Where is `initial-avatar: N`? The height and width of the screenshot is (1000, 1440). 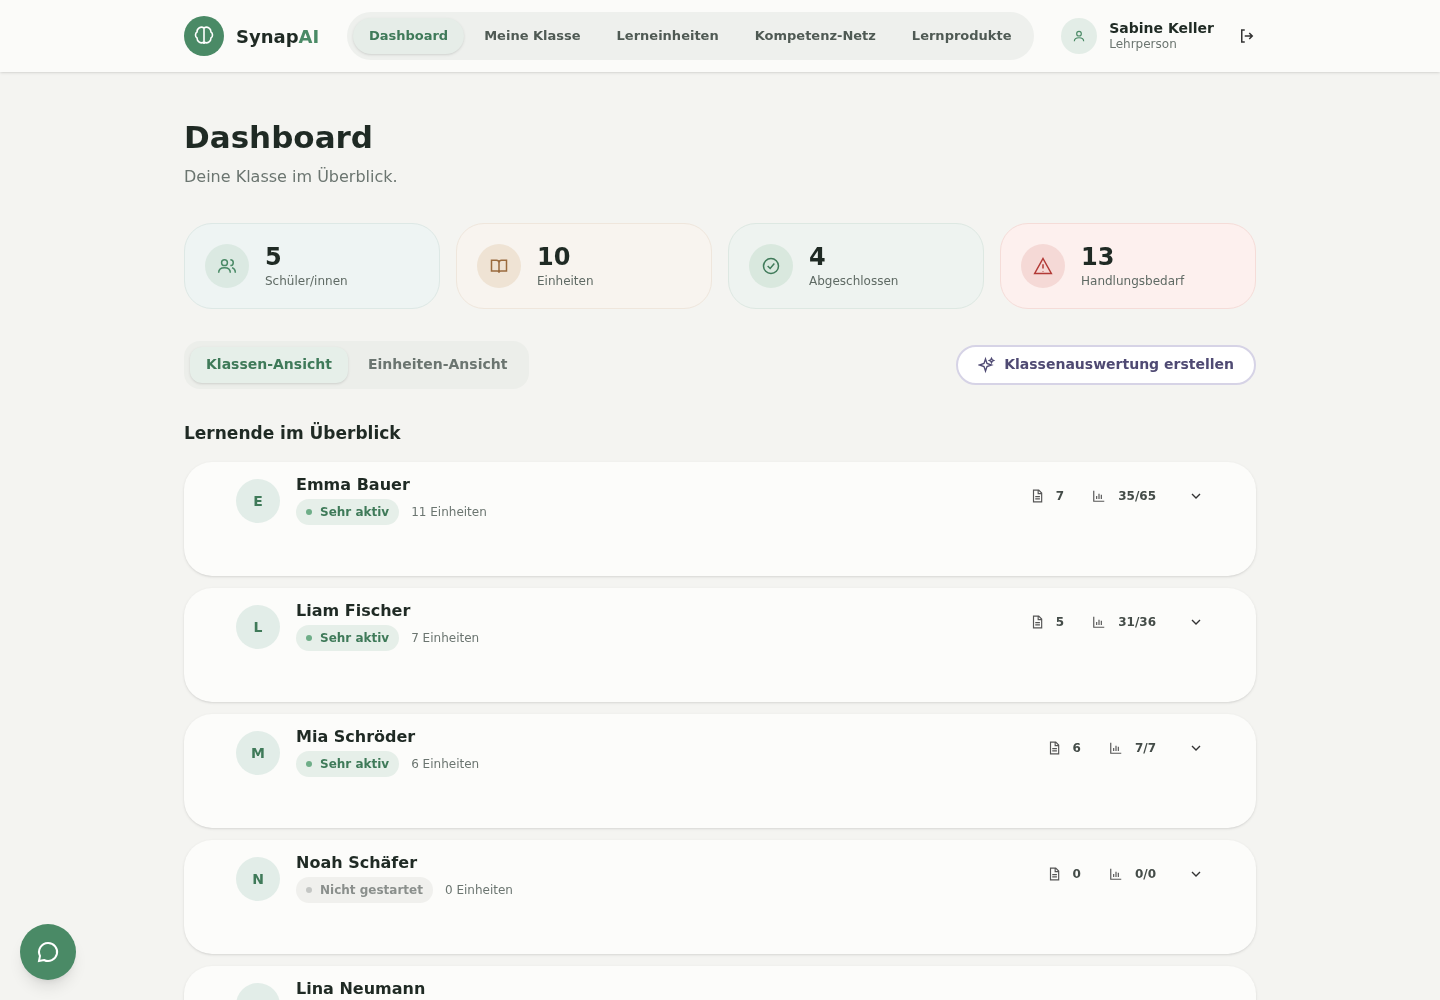 initial-avatar: N is located at coordinates (258, 879).